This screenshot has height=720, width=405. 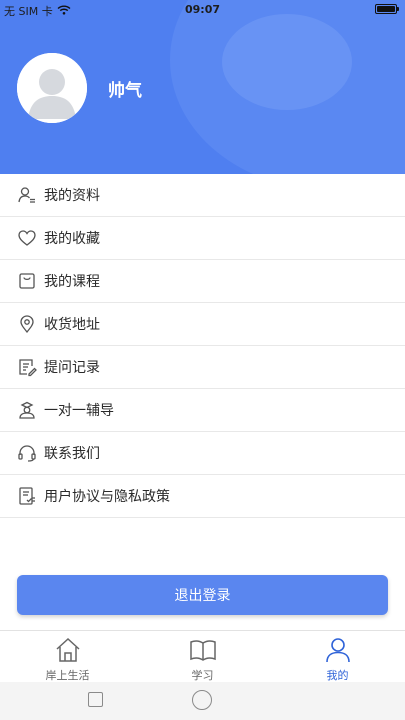 I want to click on home-circle-icon, so click(x=202, y=700).